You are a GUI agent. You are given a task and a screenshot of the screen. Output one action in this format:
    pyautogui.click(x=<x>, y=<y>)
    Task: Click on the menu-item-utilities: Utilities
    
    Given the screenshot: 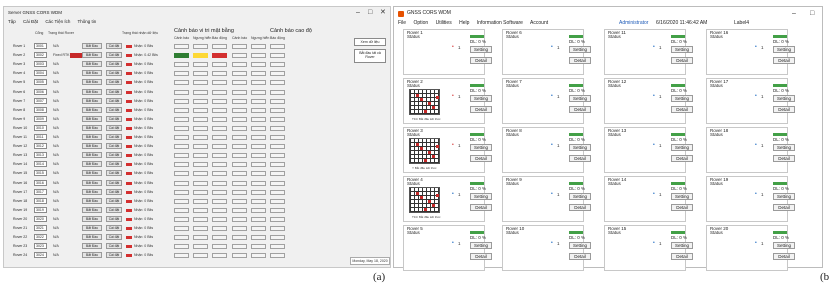 What is the action you would take?
    pyautogui.click(x=444, y=23)
    